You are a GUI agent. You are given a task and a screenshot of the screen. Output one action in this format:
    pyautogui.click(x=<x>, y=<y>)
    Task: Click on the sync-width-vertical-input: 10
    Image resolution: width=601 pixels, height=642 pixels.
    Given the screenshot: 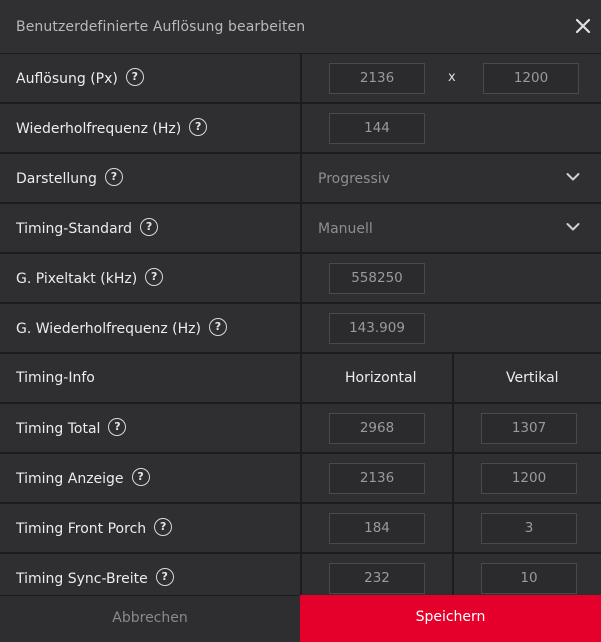 What is the action you would take?
    pyautogui.click(x=529, y=578)
    